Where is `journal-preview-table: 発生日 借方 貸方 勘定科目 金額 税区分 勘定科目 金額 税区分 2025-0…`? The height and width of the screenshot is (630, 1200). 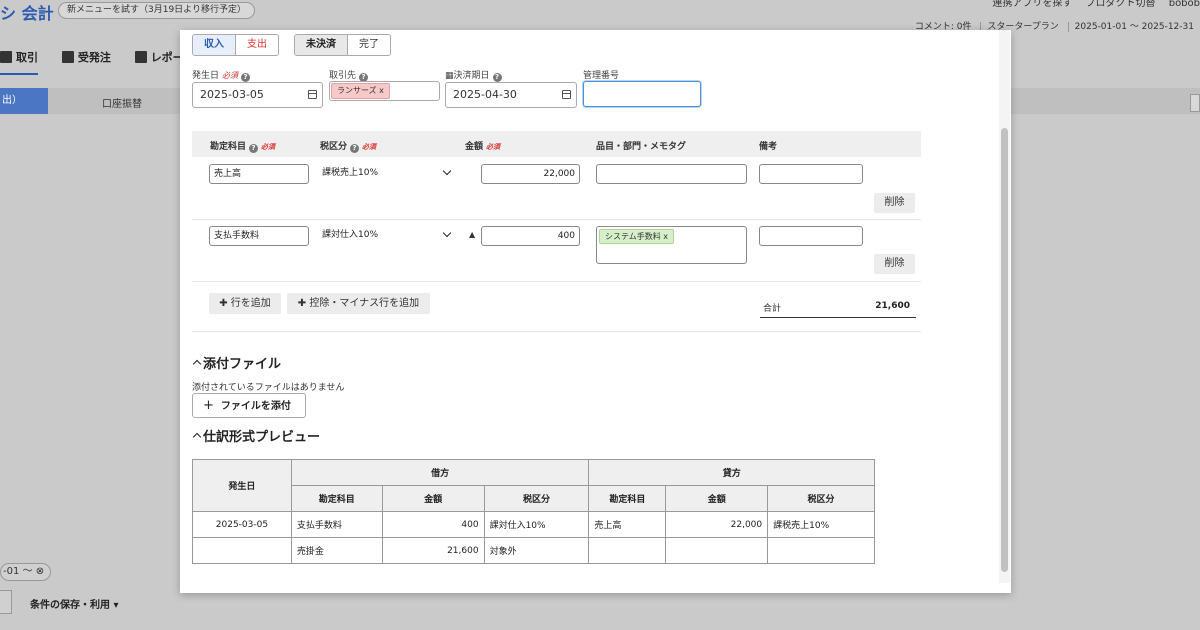 journal-preview-table: 発生日 借方 貸方 勘定科目 金額 税区分 勘定科目 金額 税区分 2025-0… is located at coordinates (533, 511).